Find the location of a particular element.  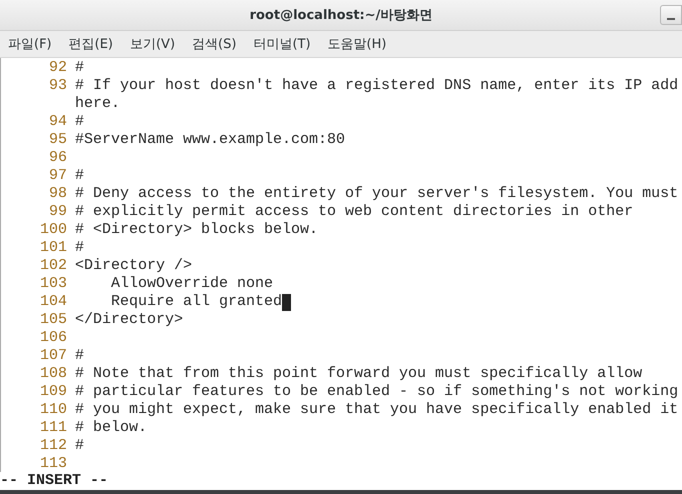

menu-item: 터미널(T) is located at coordinates (282, 44).